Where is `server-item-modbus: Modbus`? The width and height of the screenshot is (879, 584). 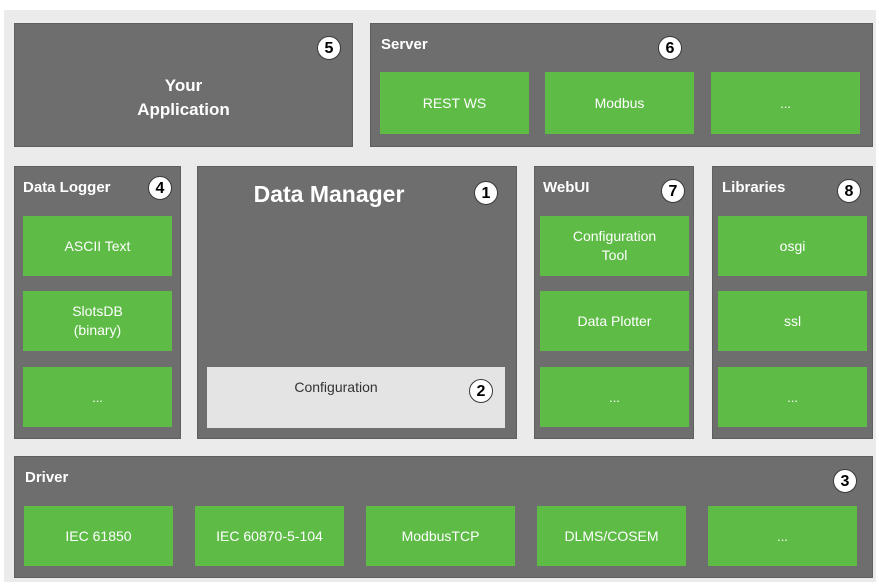 server-item-modbus: Modbus is located at coordinates (619, 103).